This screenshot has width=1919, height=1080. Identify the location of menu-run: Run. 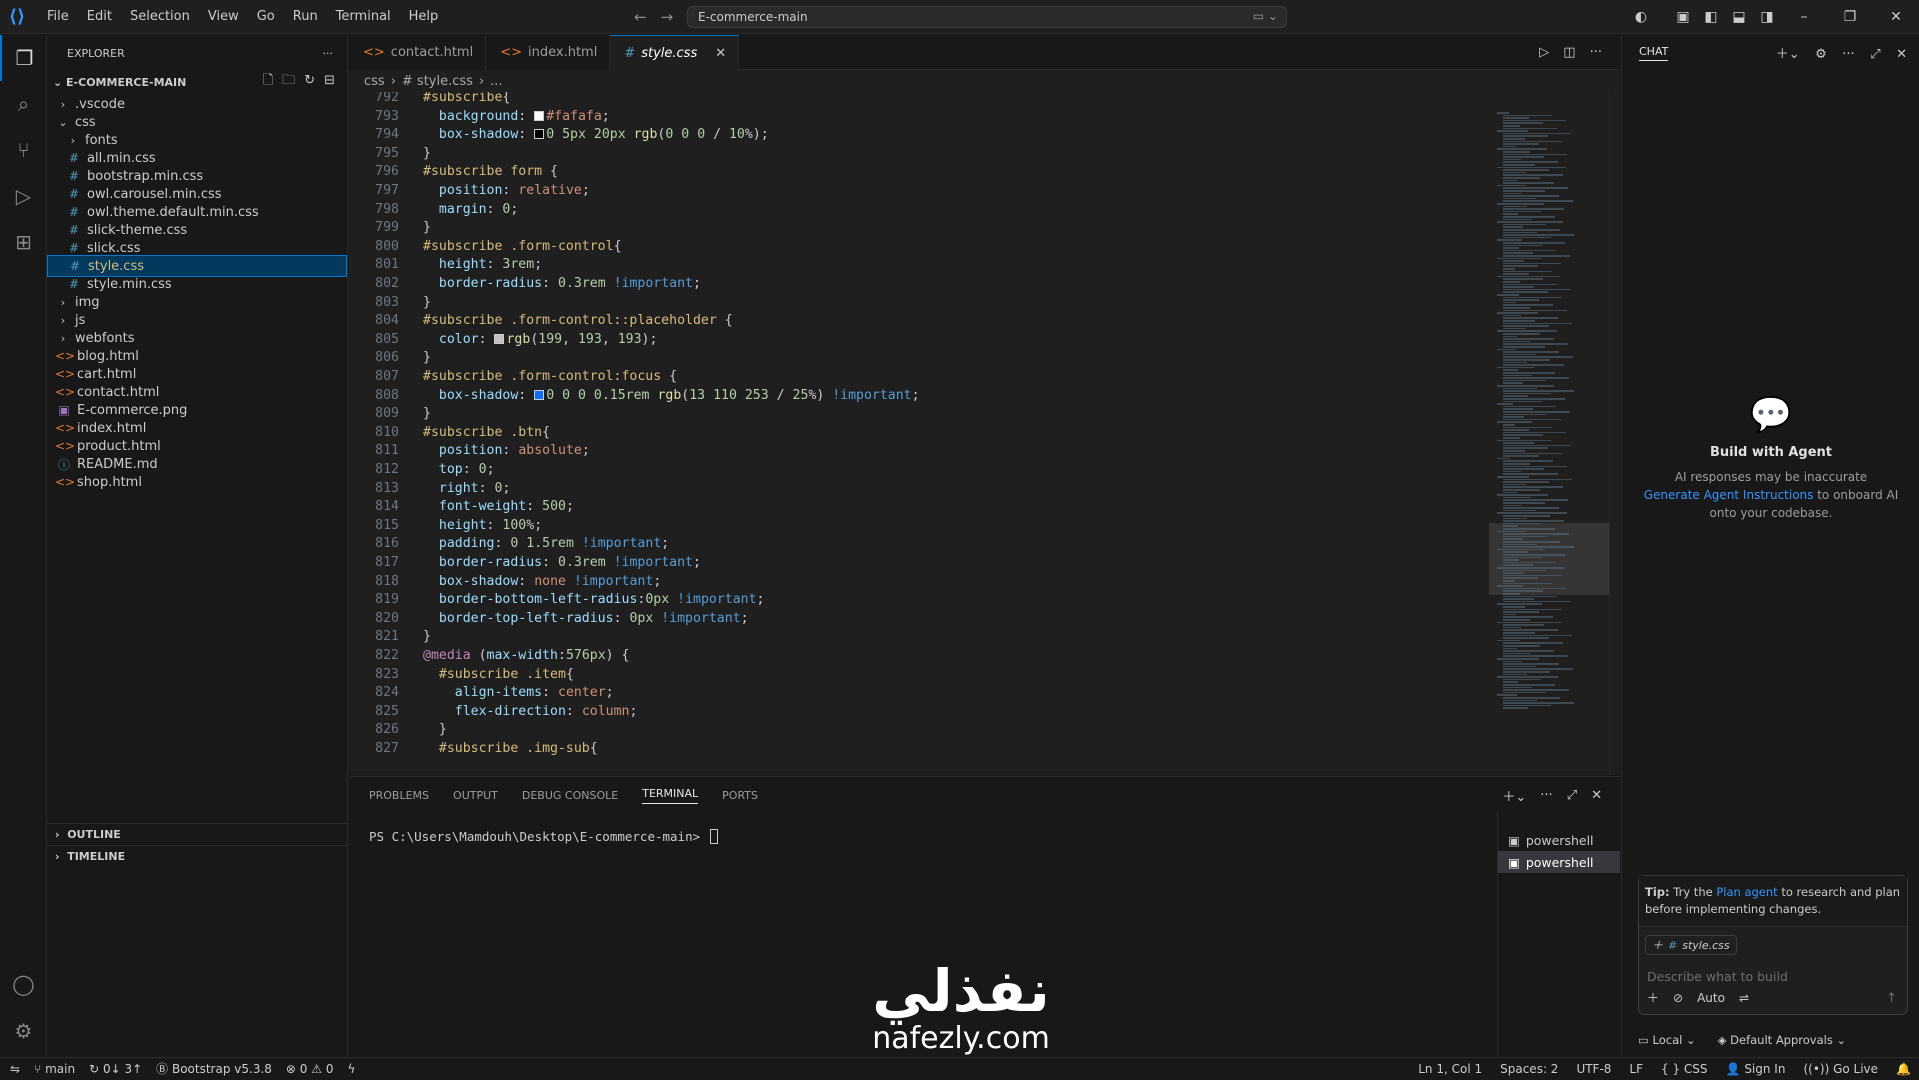
(305, 17).